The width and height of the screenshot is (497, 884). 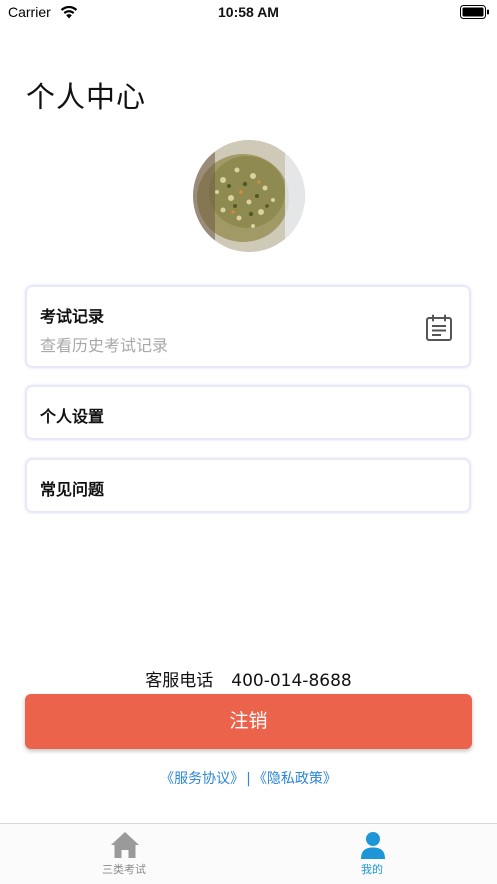 I want to click on page-title: 个人中心, so click(x=86, y=97).